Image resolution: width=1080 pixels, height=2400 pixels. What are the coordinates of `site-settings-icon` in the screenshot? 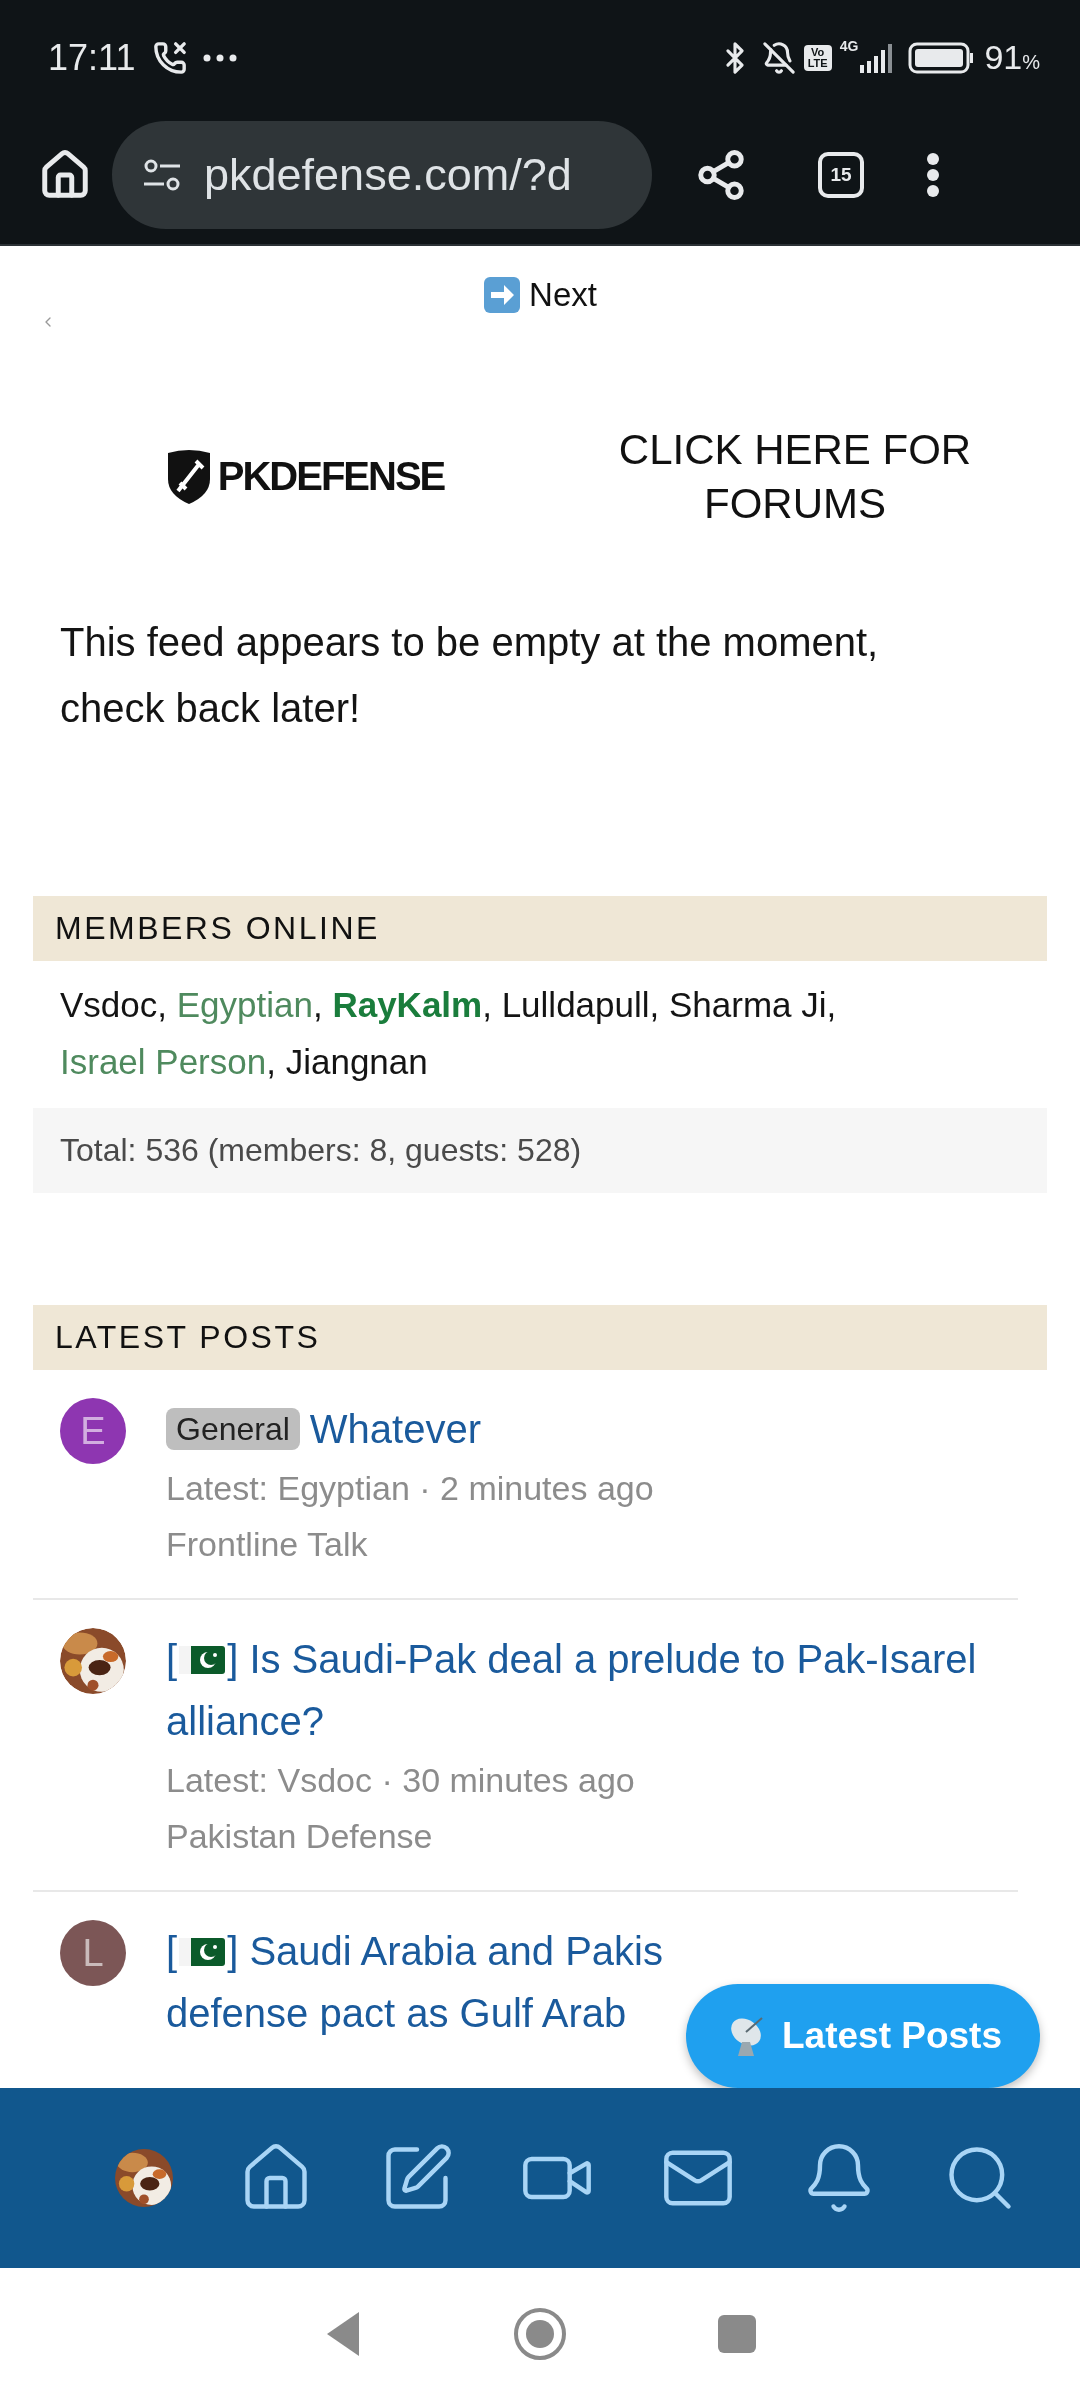 It's located at (162, 174).